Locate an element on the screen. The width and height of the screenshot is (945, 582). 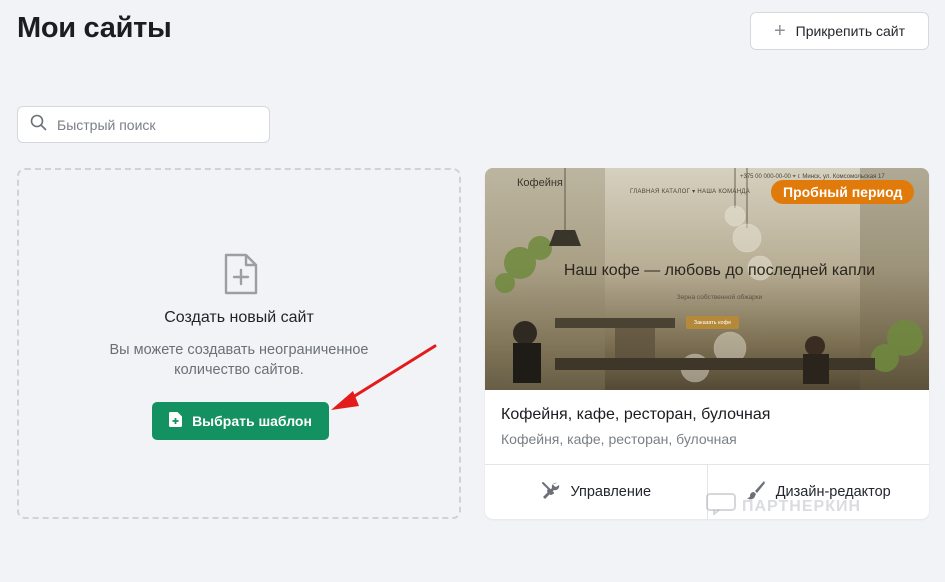
manage-button: Управление is located at coordinates (596, 492).